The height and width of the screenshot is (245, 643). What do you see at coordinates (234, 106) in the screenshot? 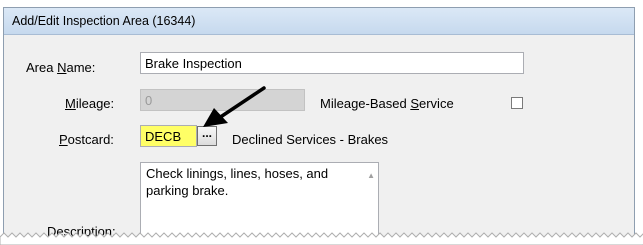
I see `arrow-annotation-icon` at bounding box center [234, 106].